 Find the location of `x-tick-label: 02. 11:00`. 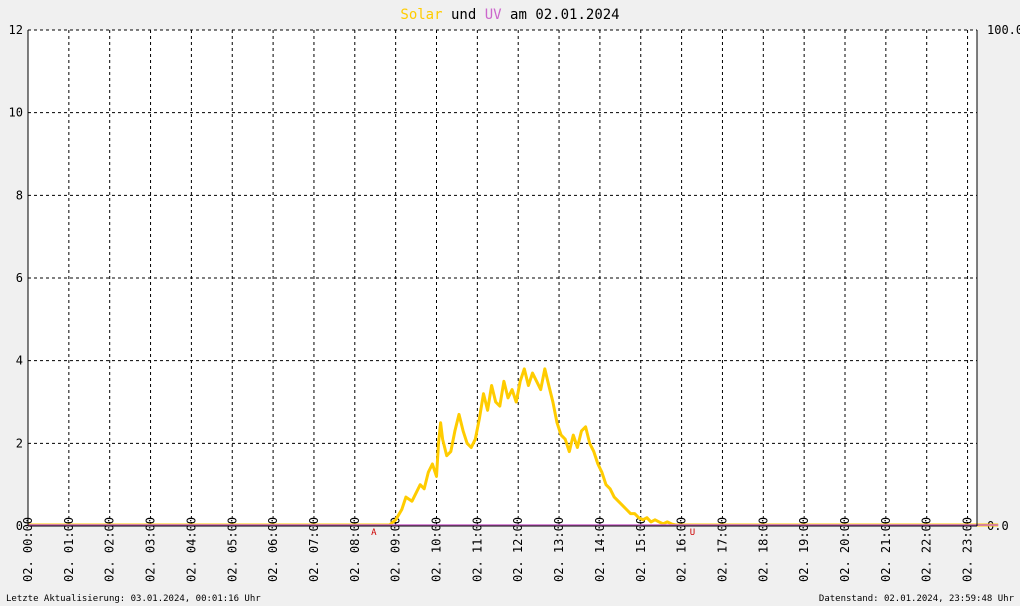

x-tick-label: 02. 11:00 is located at coordinates (477, 549).